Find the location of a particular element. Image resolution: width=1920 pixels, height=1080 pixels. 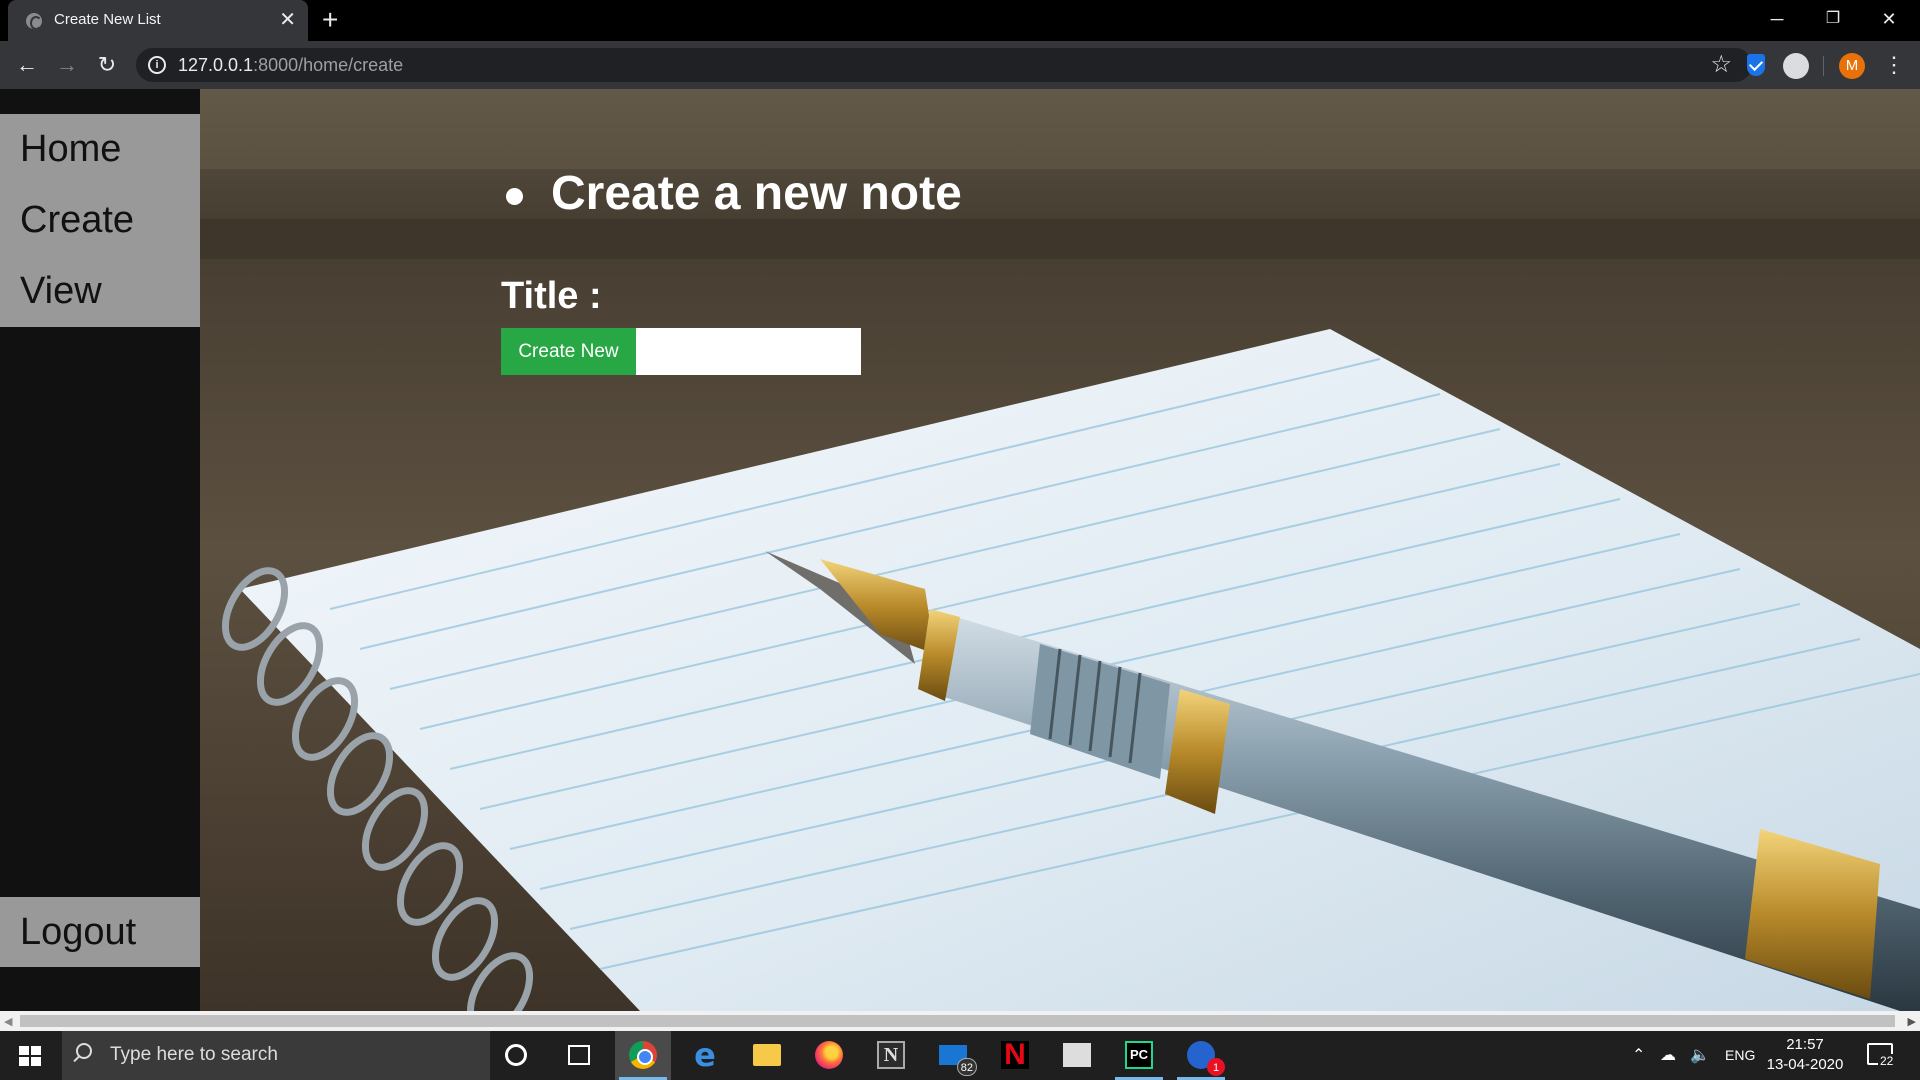

scroll-right-arrow-icon: ▶ is located at coordinates (1912, 1021).